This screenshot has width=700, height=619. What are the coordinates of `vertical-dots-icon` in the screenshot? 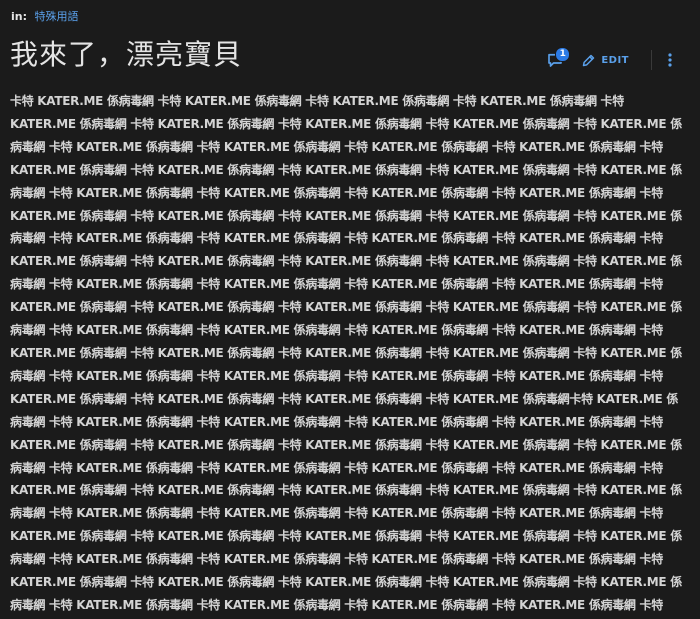 It's located at (670, 60).